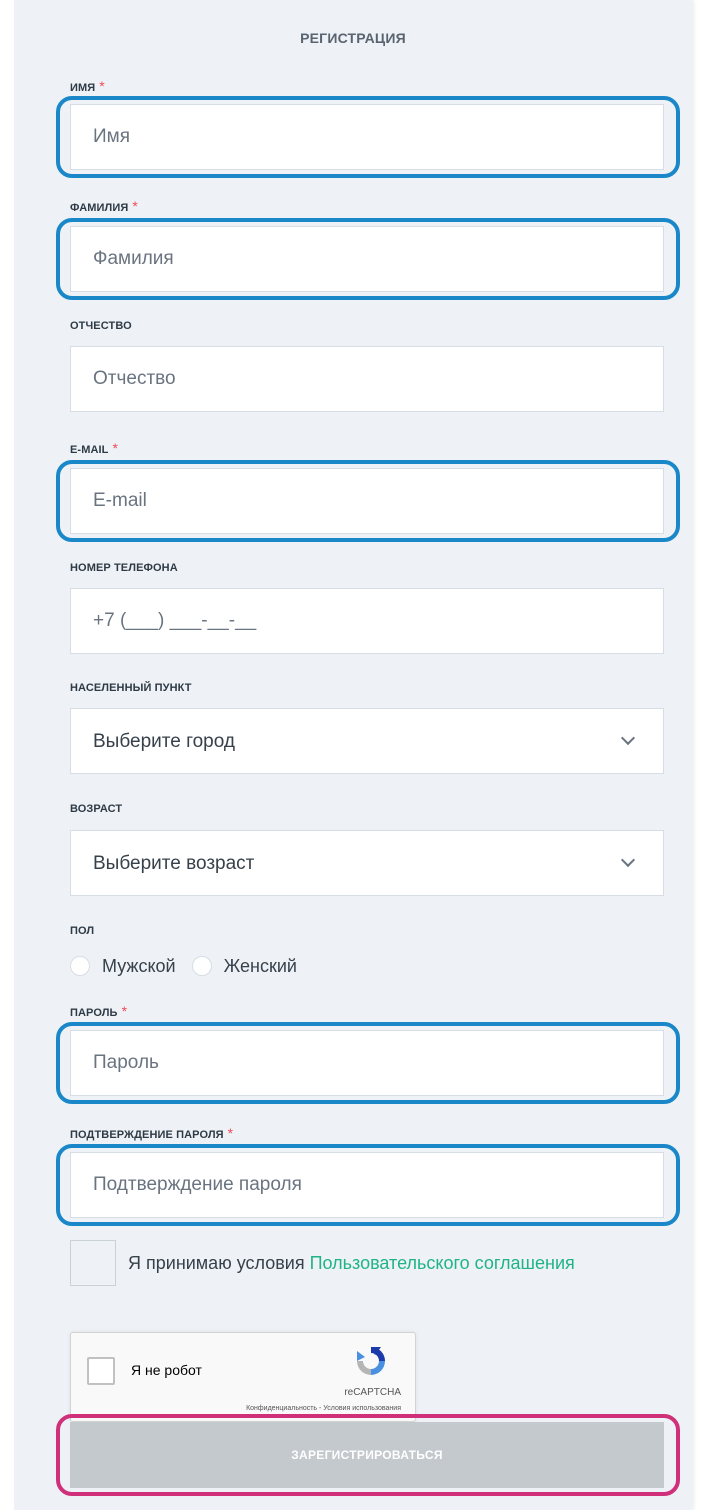  What do you see at coordinates (367, 1455) in the screenshot?
I see `register-button: ЗАРЕГИСТРИРОВАТЬСЯ` at bounding box center [367, 1455].